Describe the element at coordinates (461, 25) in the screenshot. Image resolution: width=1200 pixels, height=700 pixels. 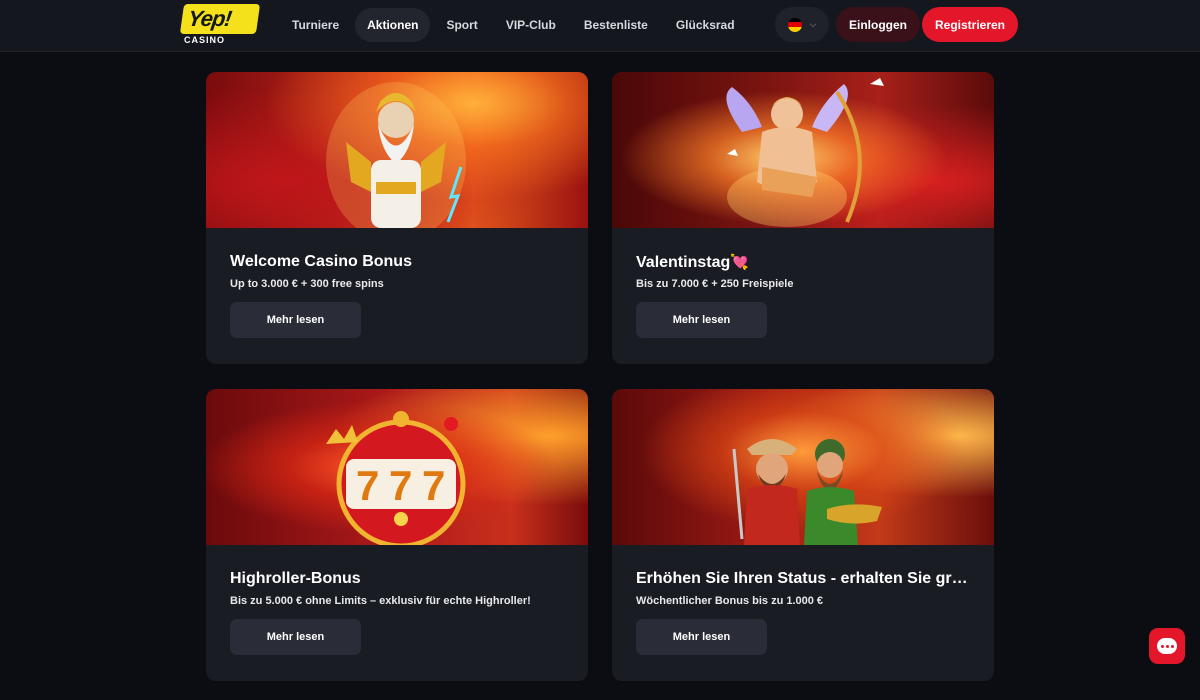
I see `nav-item-sport: Sport` at that location.